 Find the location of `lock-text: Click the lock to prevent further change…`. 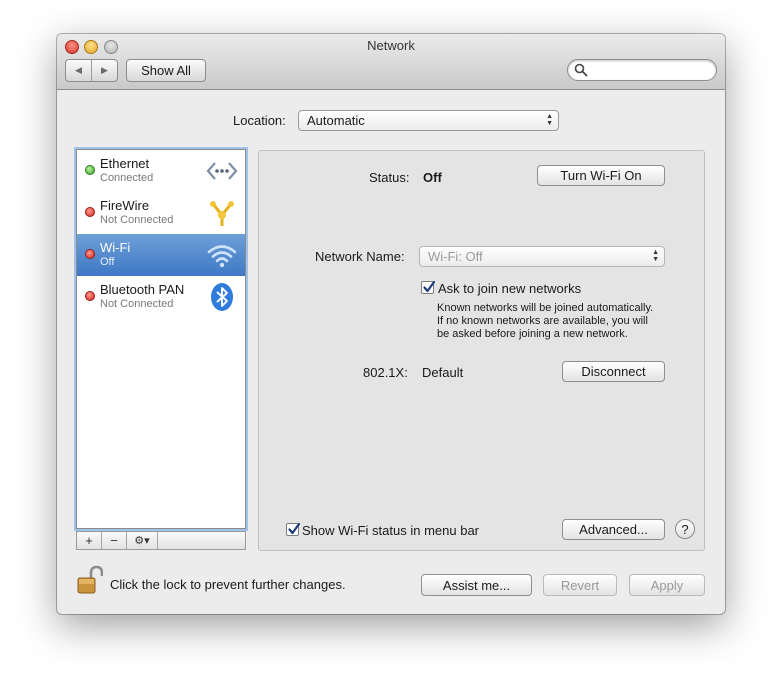

lock-text: Click the lock to prevent further change… is located at coordinates (228, 584).